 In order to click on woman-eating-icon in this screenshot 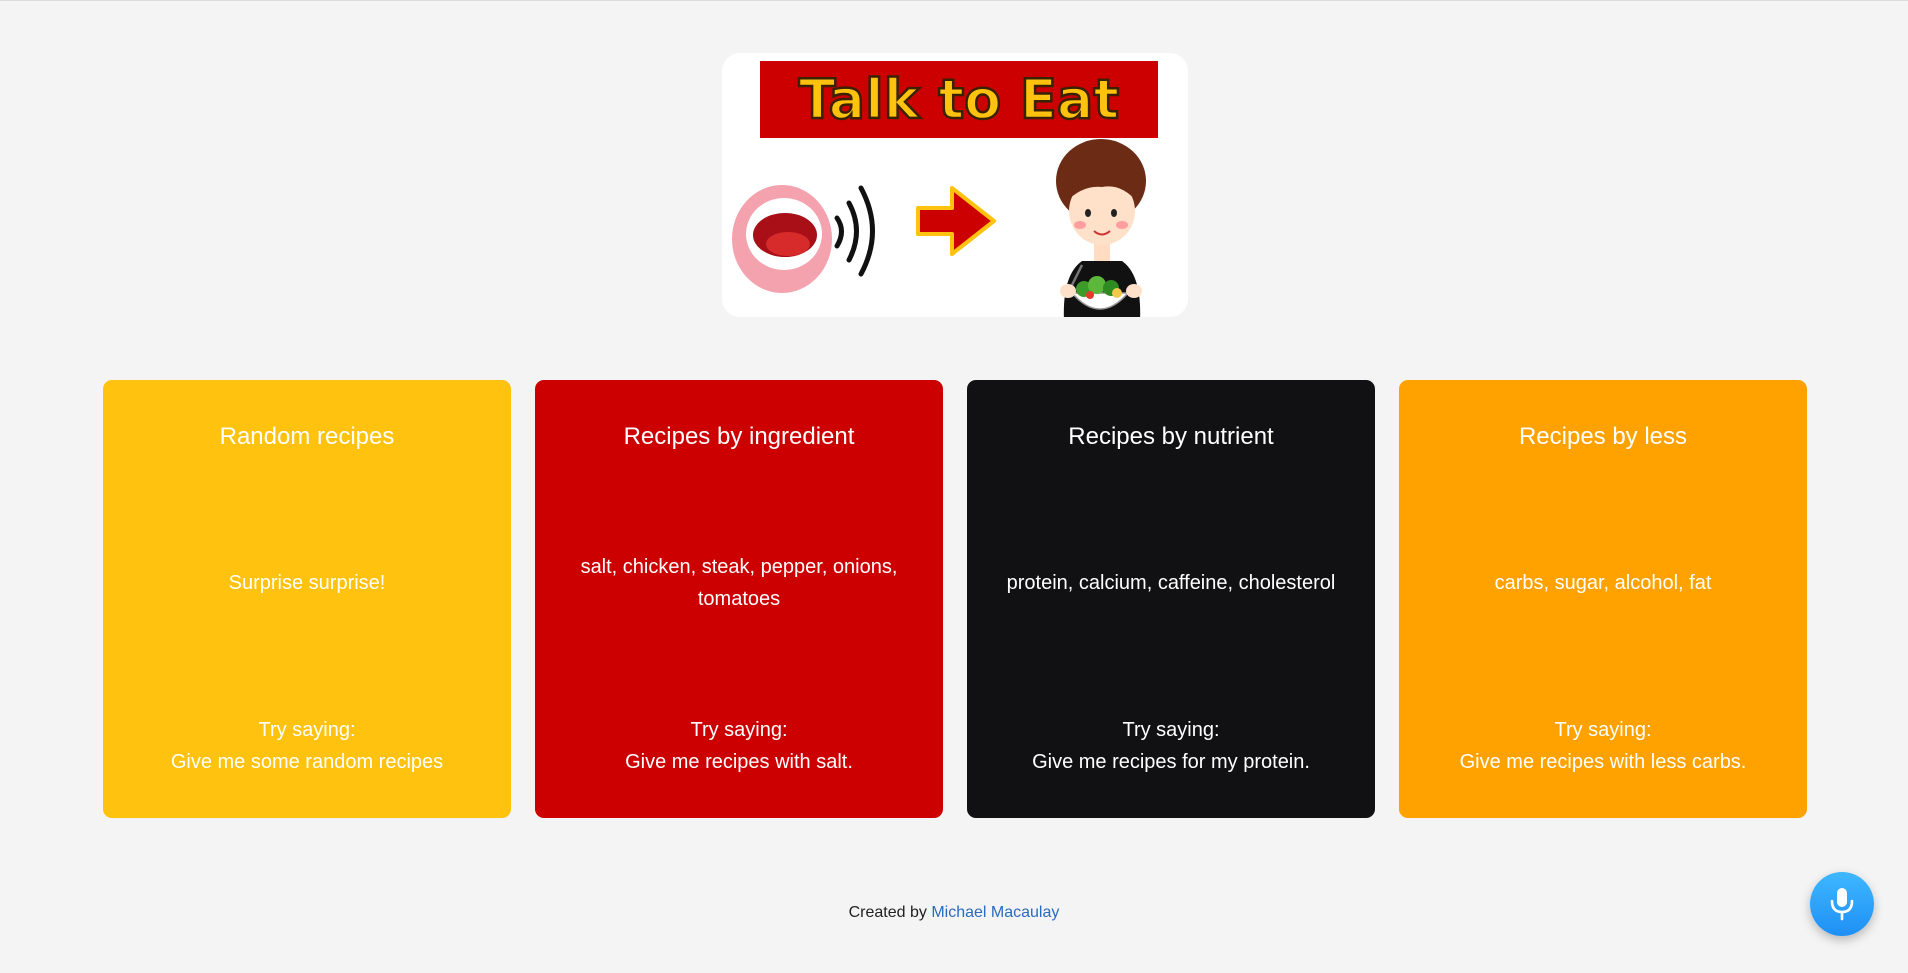, I will do `click(1101, 228)`.